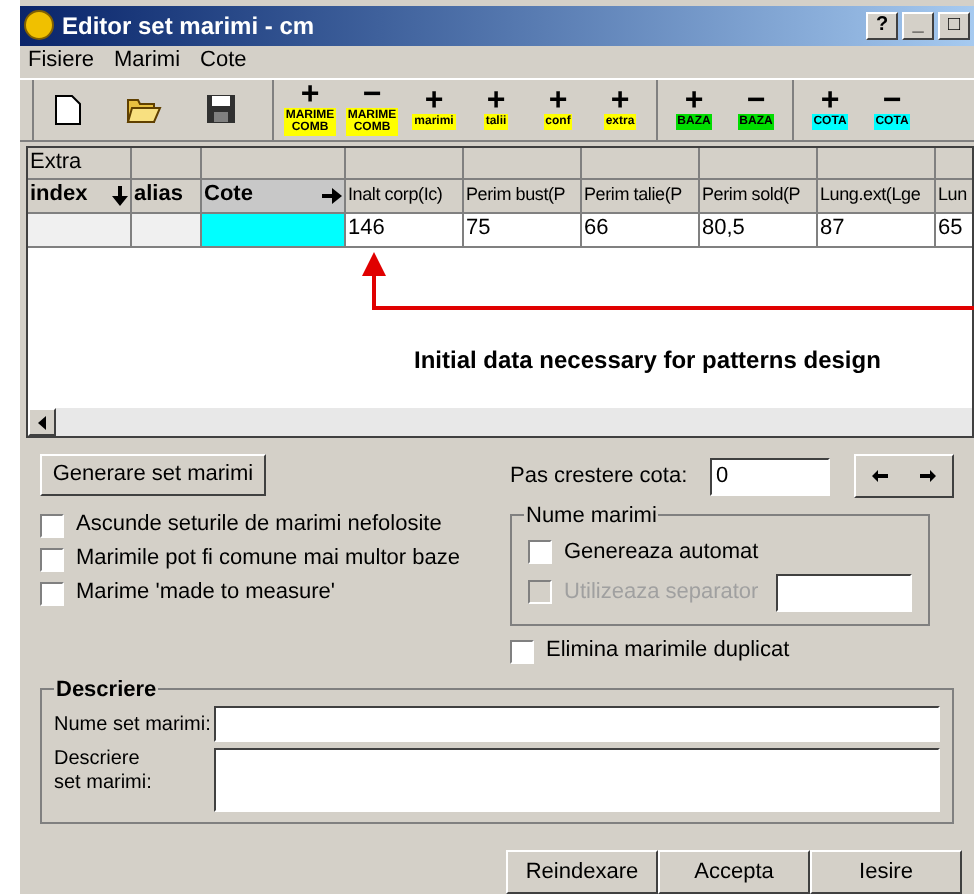 Image resolution: width=974 pixels, height=894 pixels. I want to click on column-header: Perim talie(P, so click(641, 196).